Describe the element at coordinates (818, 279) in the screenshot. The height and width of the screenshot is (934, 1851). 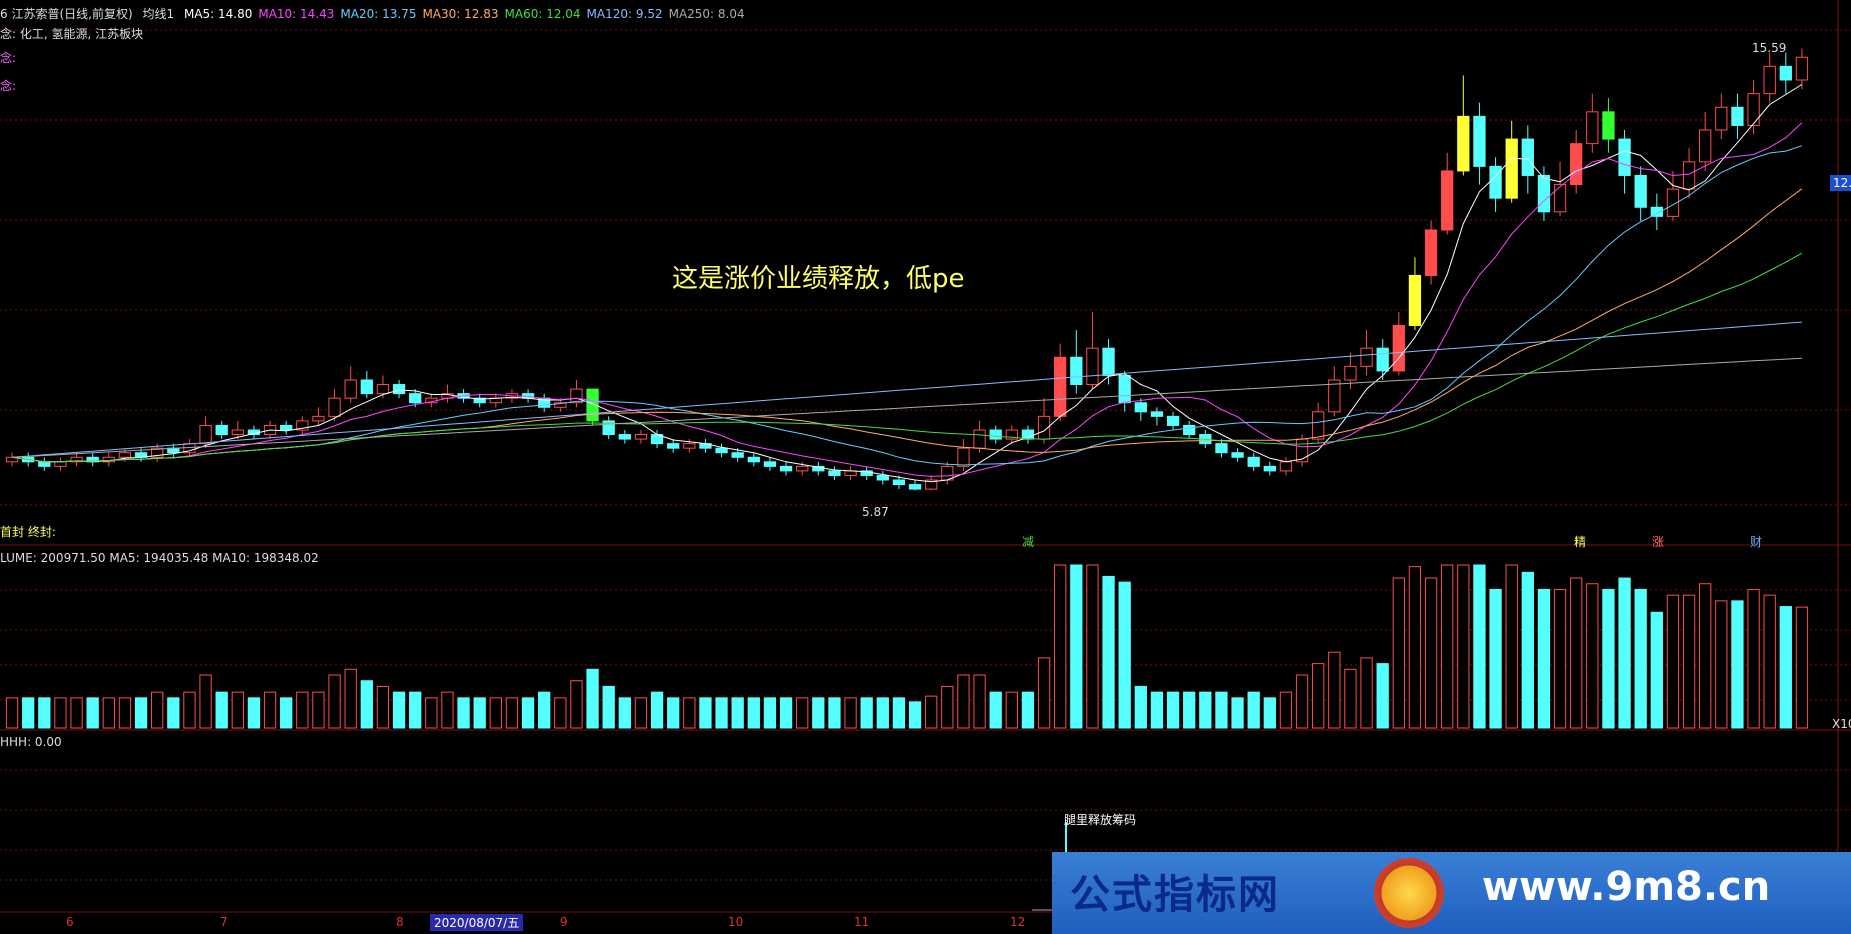
I see `chart-annotation: 这是涨价业绩释放，低pe` at that location.